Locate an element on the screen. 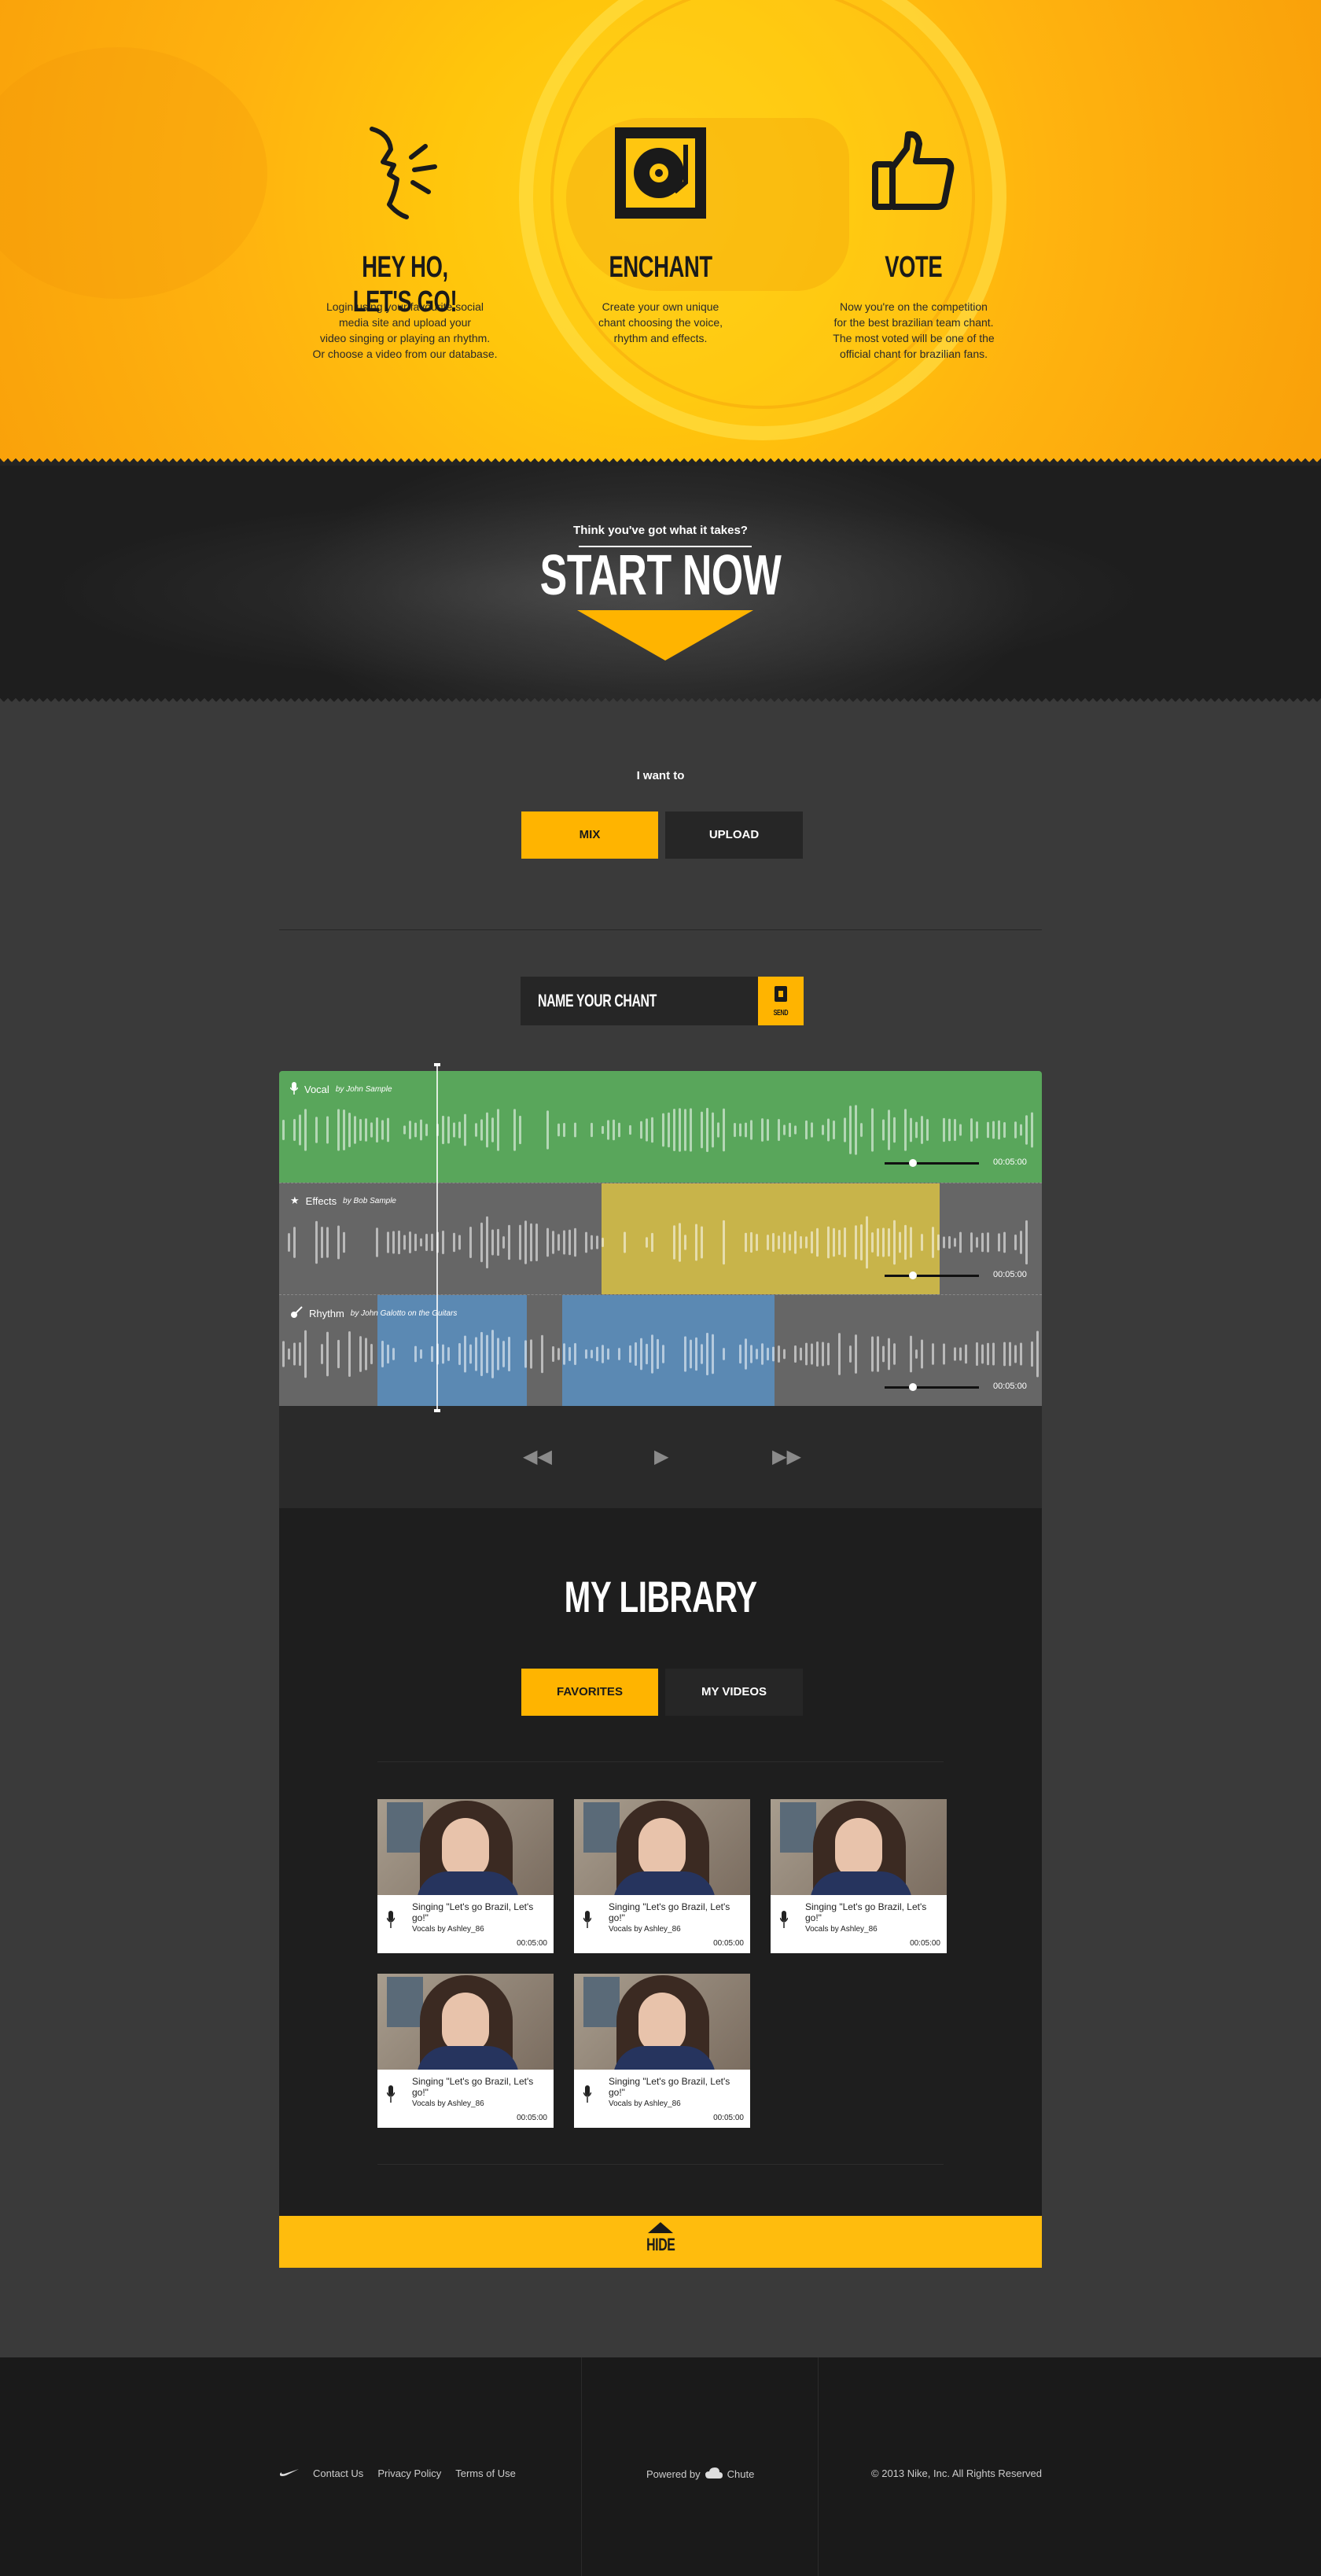  privacy-link: Privacy Policy is located at coordinates (409, 2473).